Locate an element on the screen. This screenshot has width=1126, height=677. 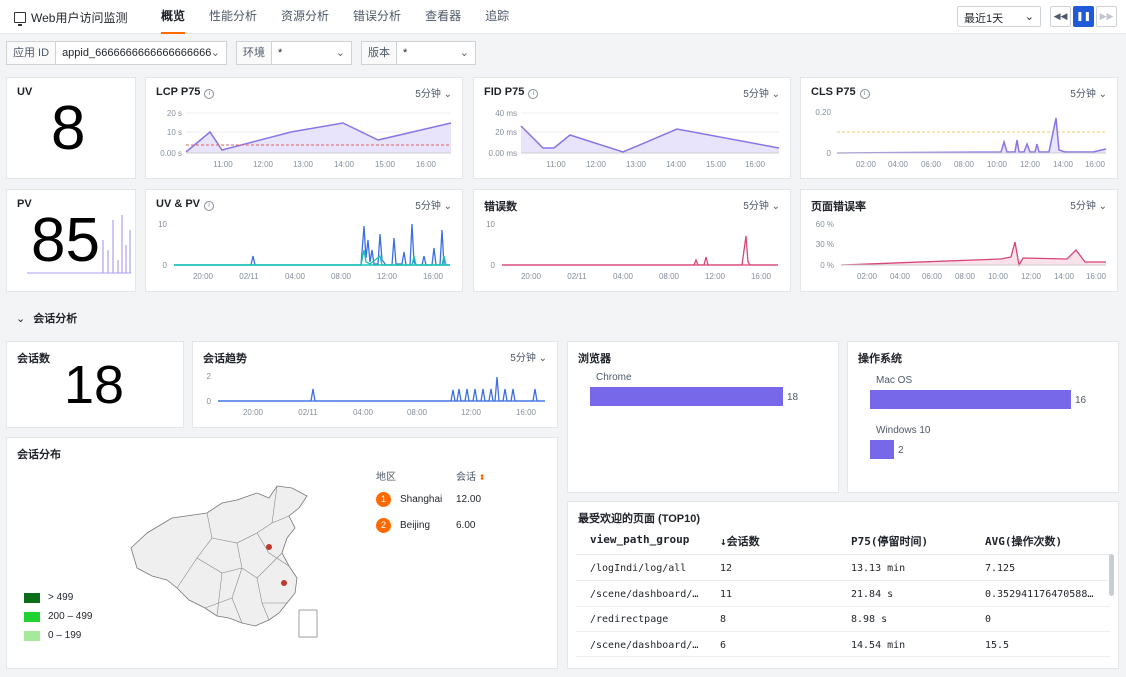
y-tick: 0 % is located at coordinates (827, 265).